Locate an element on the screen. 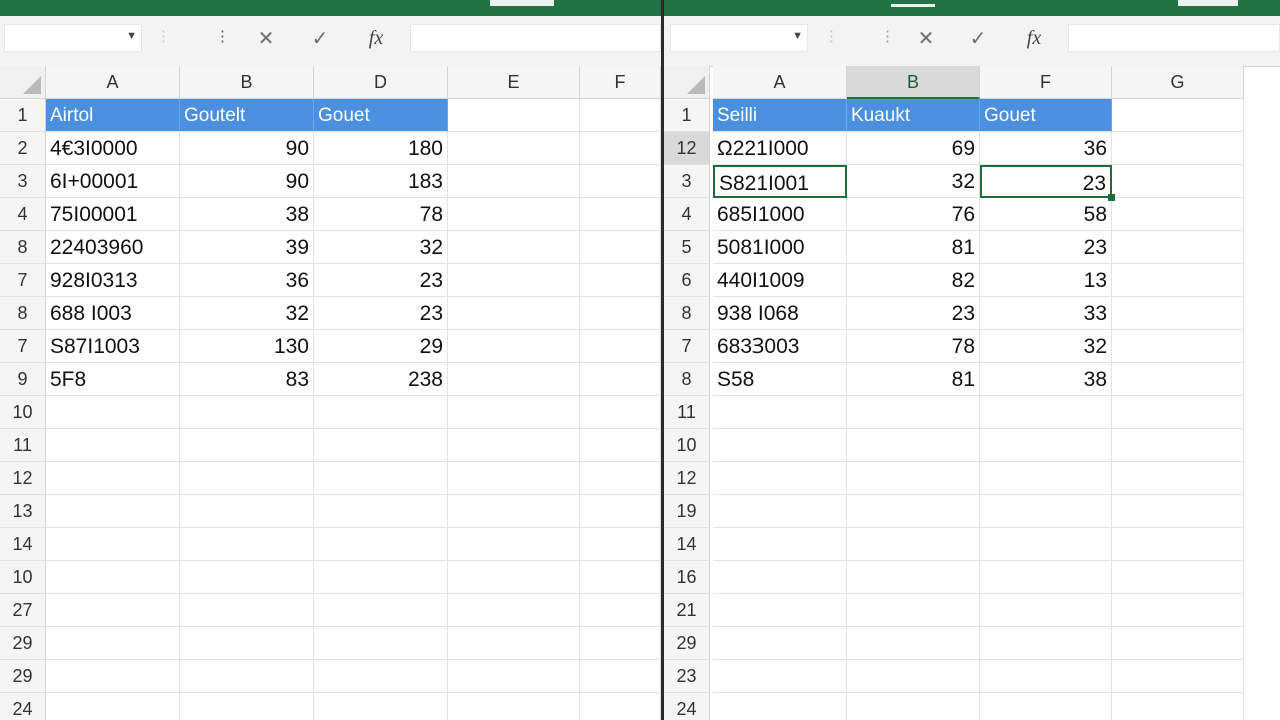  table-value-cell: 69 is located at coordinates (913, 148).